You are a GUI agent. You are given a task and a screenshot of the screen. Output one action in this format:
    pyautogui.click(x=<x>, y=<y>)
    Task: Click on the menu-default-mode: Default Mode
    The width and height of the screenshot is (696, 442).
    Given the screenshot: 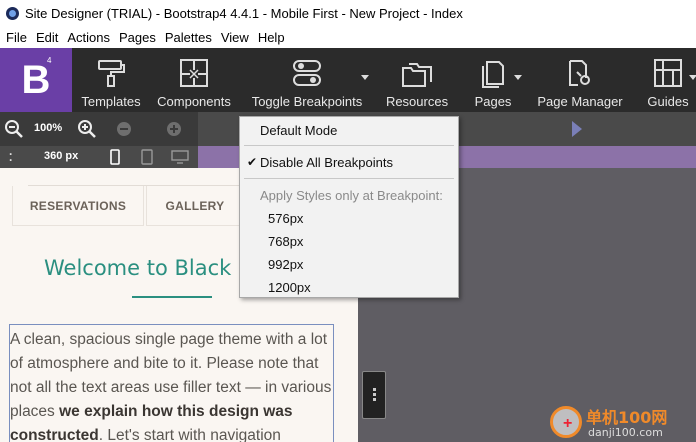 What is the action you would take?
    pyautogui.click(x=298, y=130)
    